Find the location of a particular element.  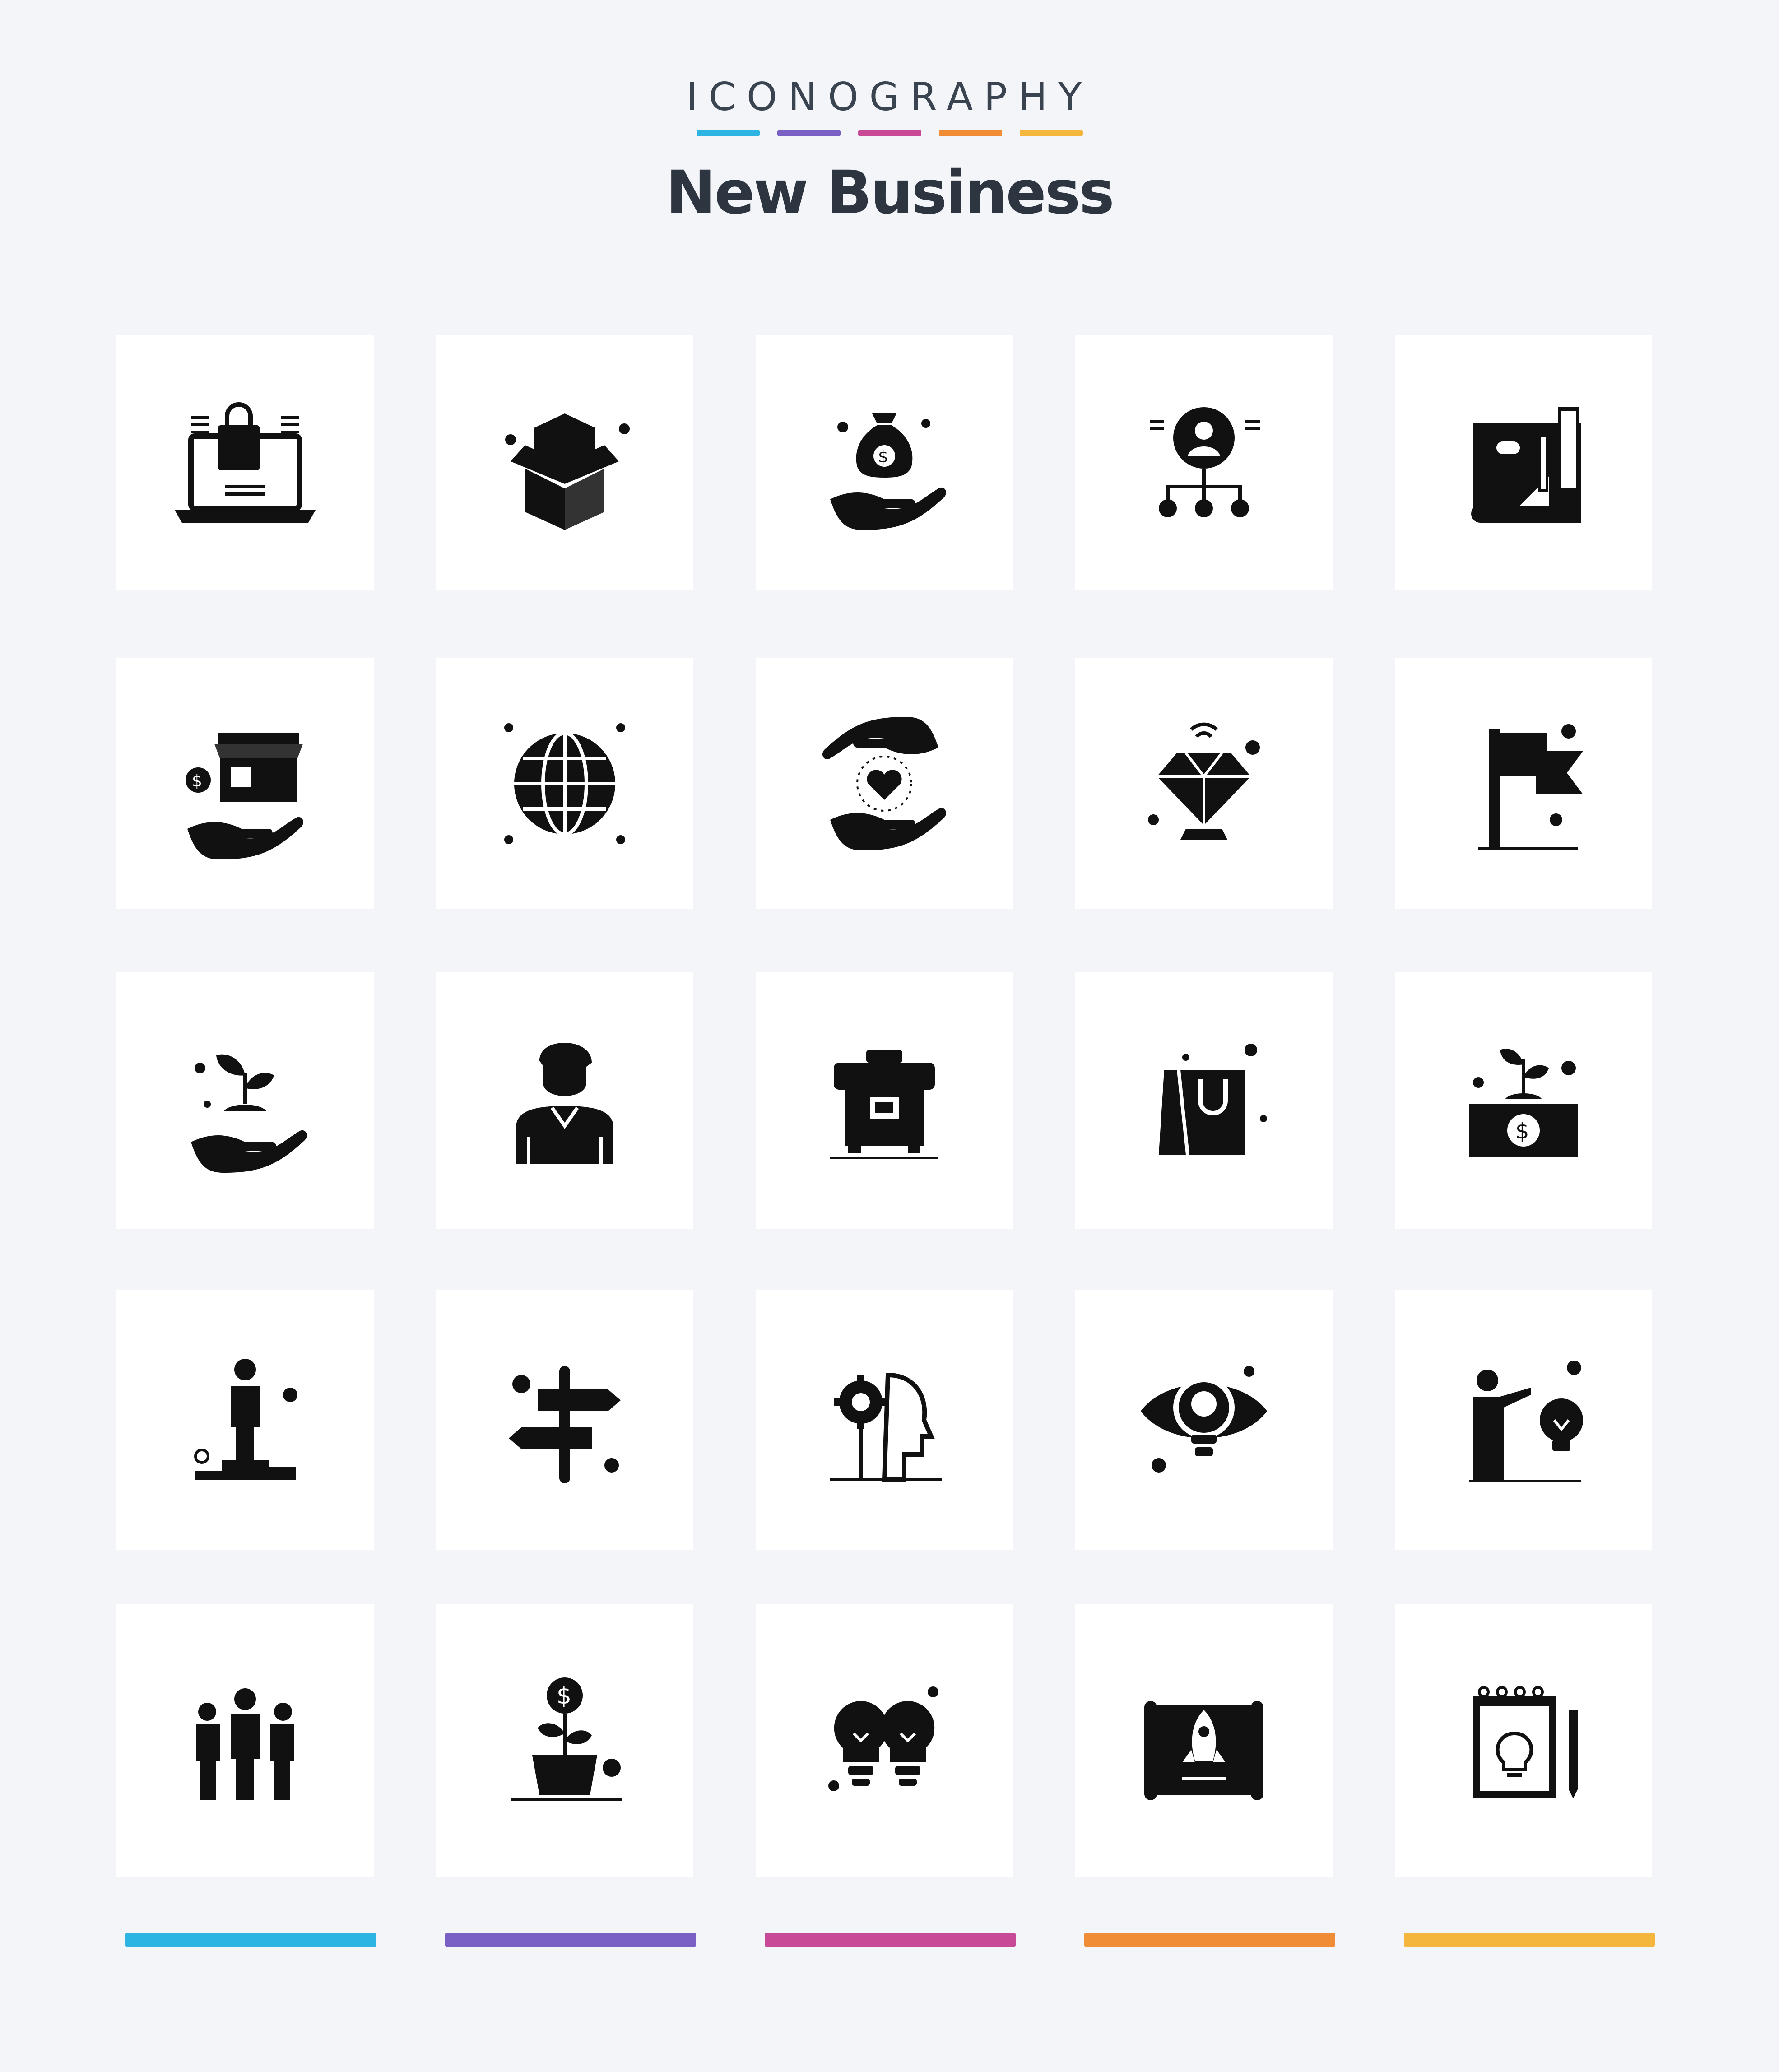

globe-icon is located at coordinates (564, 783).